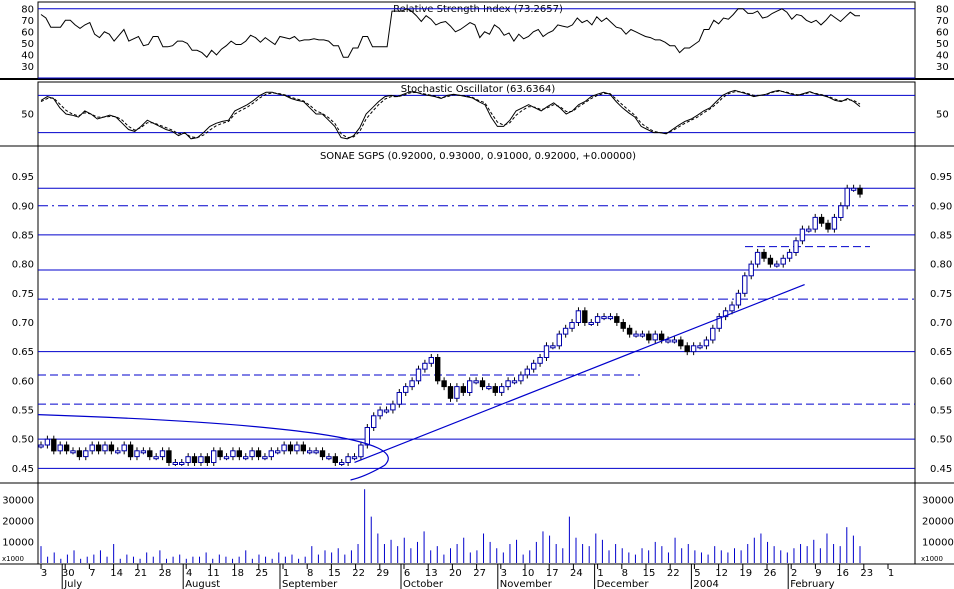 The width and height of the screenshot is (954, 589). Describe the element at coordinates (942, 9) in the screenshot. I see `rsi-tick-label-right: 80` at that location.